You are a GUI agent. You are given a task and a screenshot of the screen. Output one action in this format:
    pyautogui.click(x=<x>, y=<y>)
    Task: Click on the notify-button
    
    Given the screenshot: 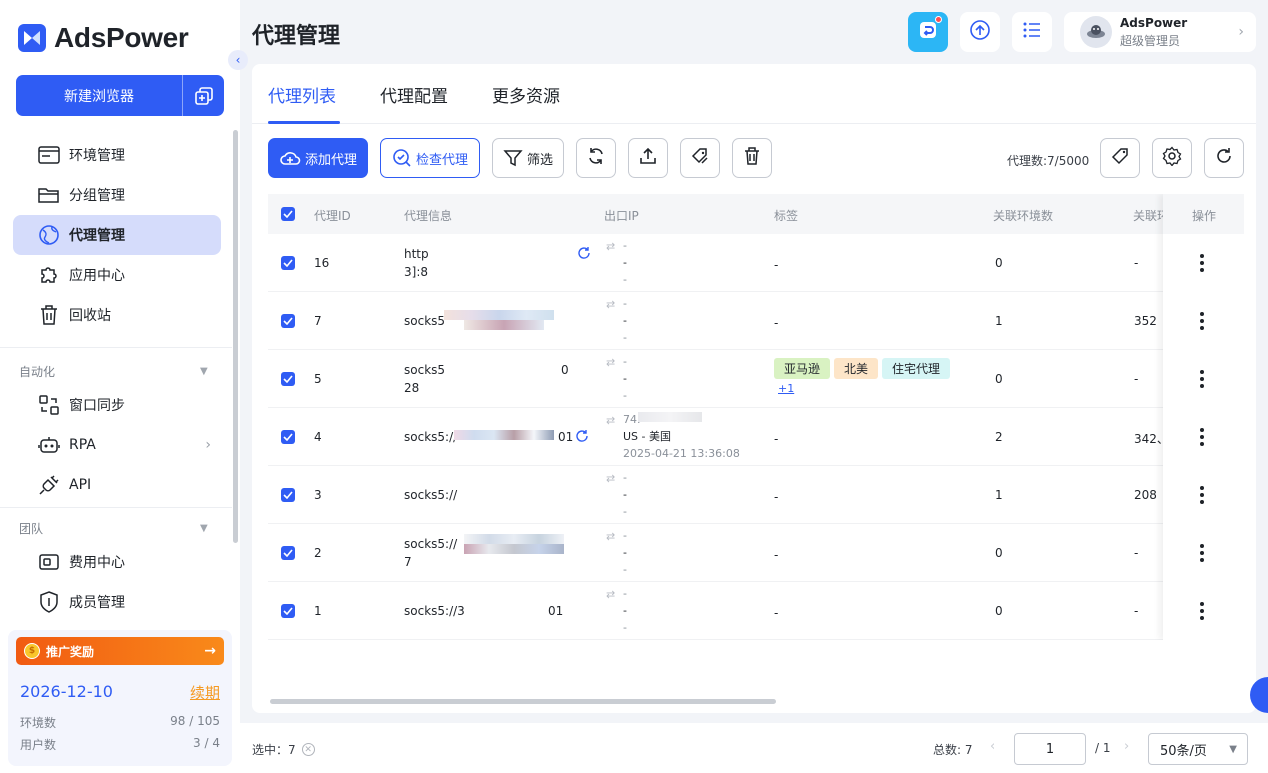 What is the action you would take?
    pyautogui.click(x=928, y=32)
    